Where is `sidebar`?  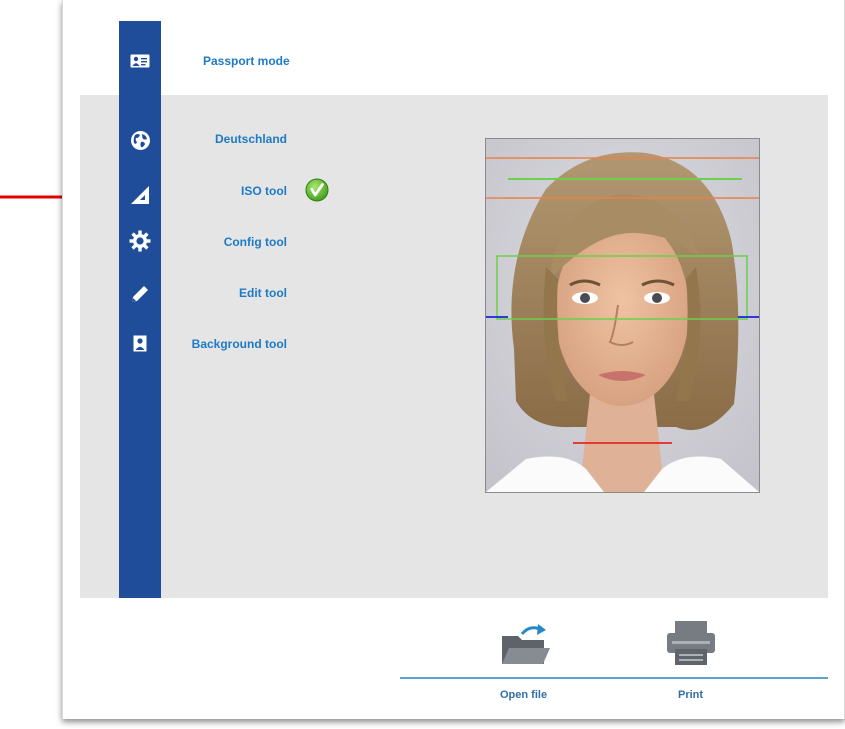 sidebar is located at coordinates (140, 309).